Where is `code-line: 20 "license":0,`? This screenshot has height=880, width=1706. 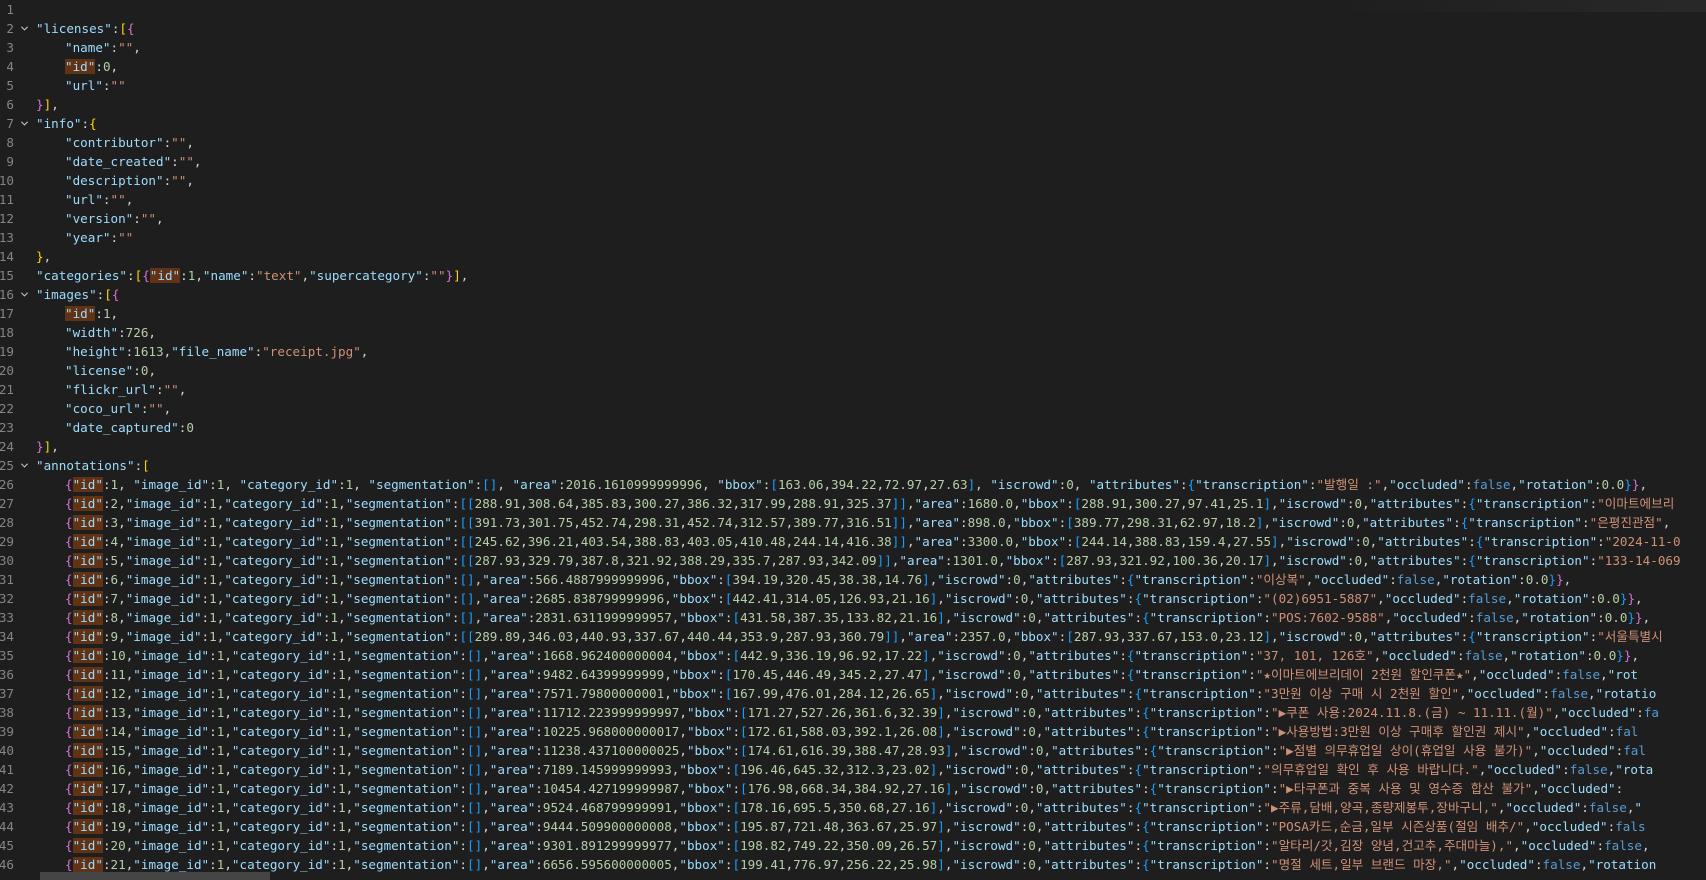 code-line: 20 "license":0, is located at coordinates (853, 370).